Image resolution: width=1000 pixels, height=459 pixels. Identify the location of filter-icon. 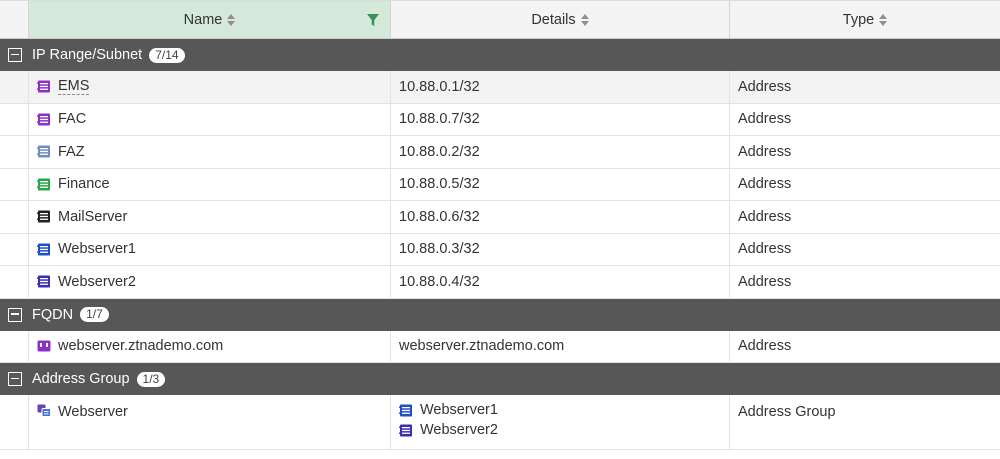
(373, 20).